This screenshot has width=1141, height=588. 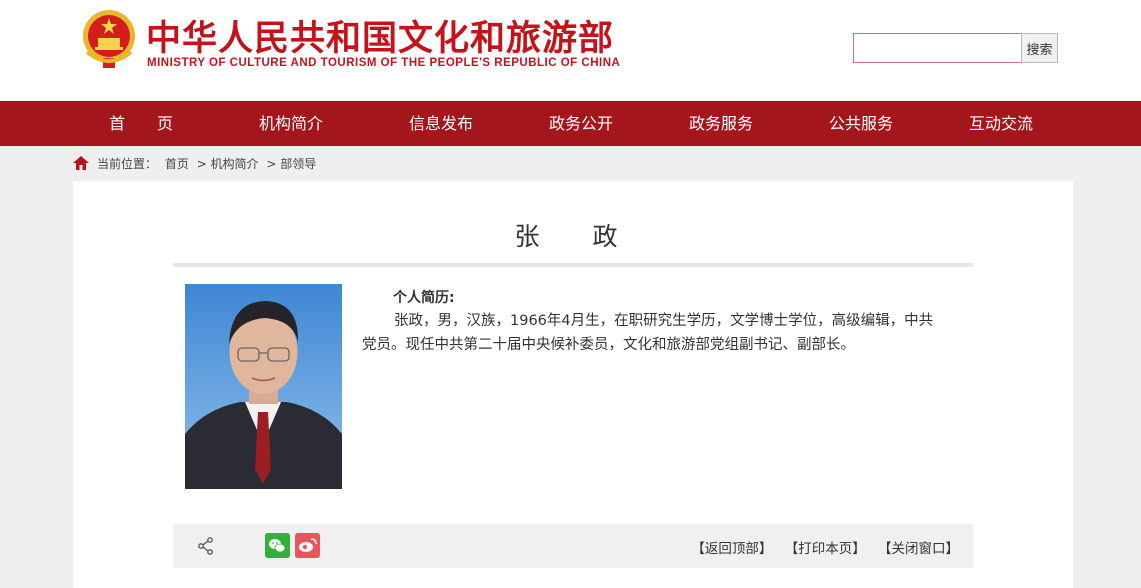 What do you see at coordinates (277, 545) in the screenshot?
I see `wechat-icon` at bounding box center [277, 545].